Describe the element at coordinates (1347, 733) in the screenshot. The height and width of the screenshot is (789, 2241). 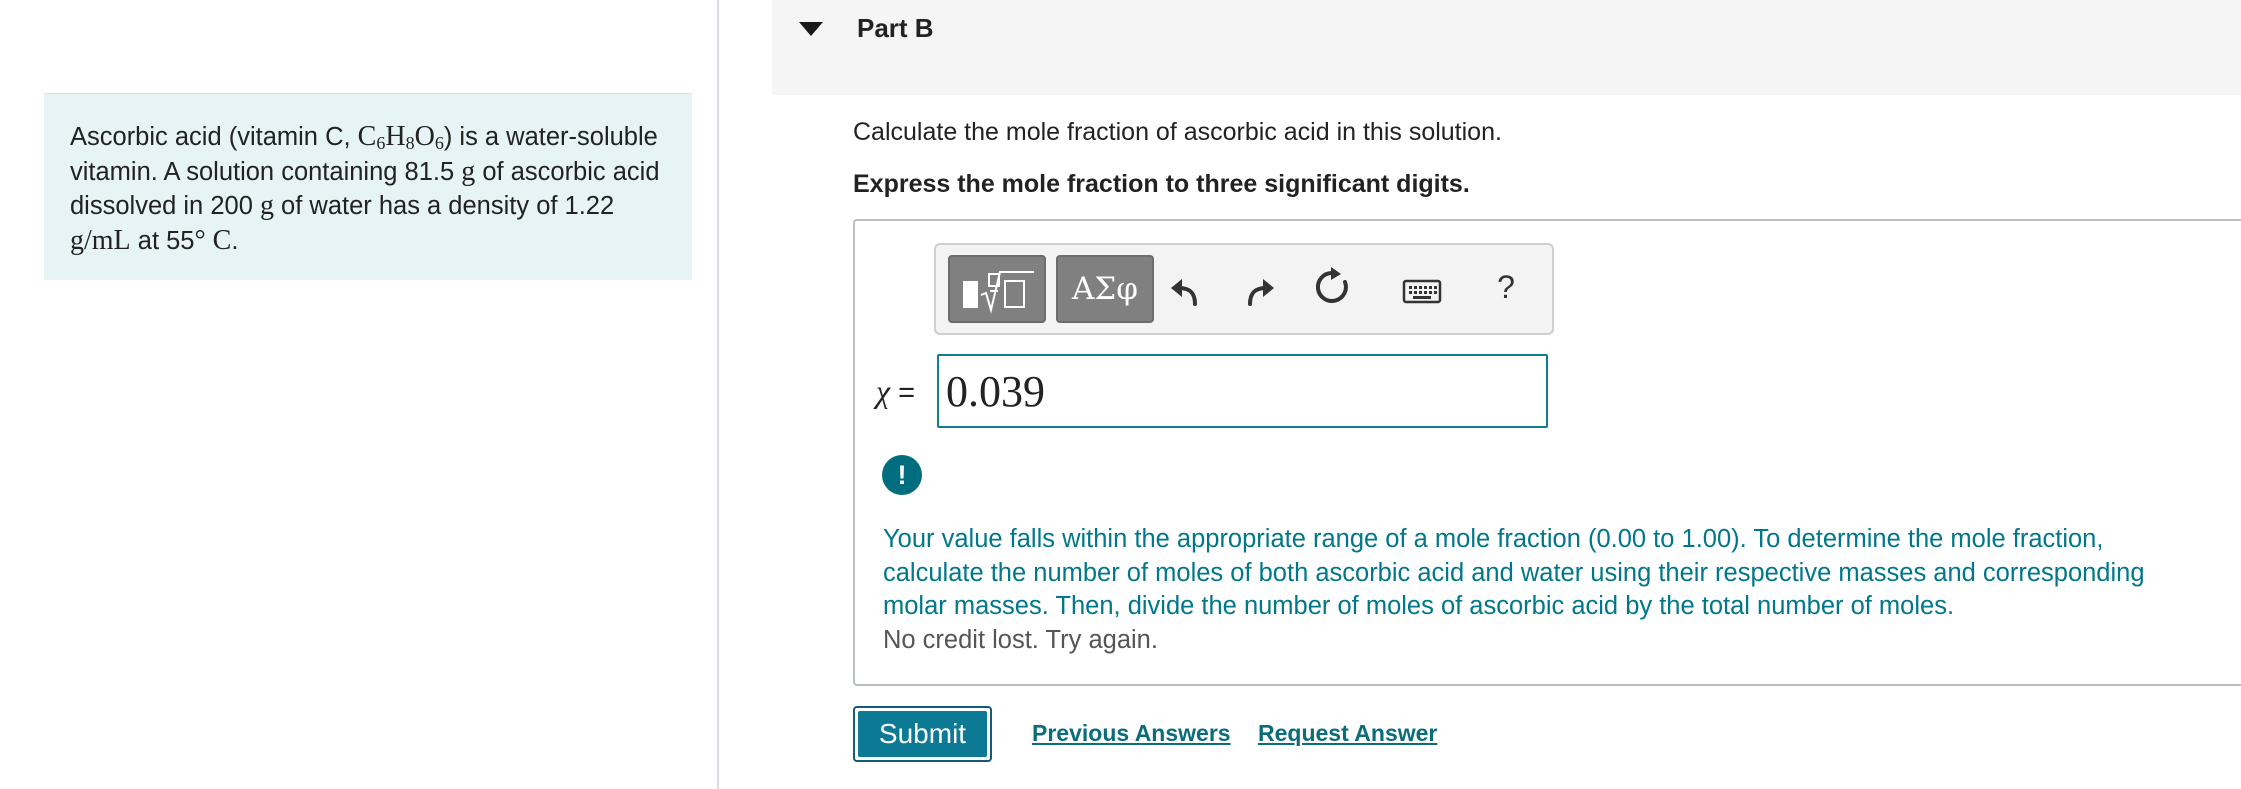
I see `request-answer-link: Request Answer` at that location.